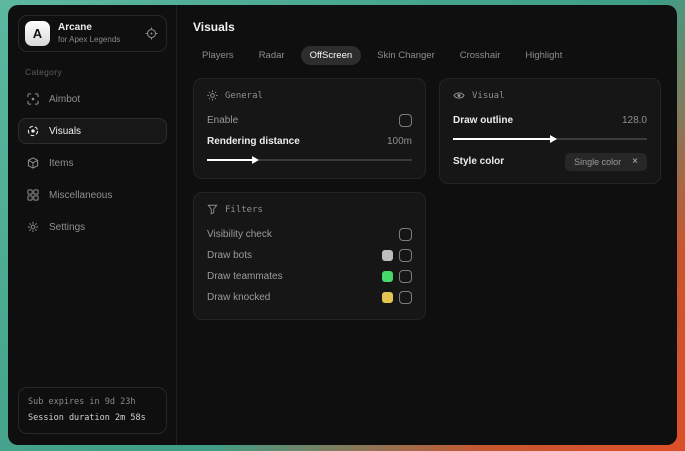 The height and width of the screenshot is (451, 685). What do you see at coordinates (635, 161) in the screenshot?
I see `clear-selection-icon: ×` at bounding box center [635, 161].